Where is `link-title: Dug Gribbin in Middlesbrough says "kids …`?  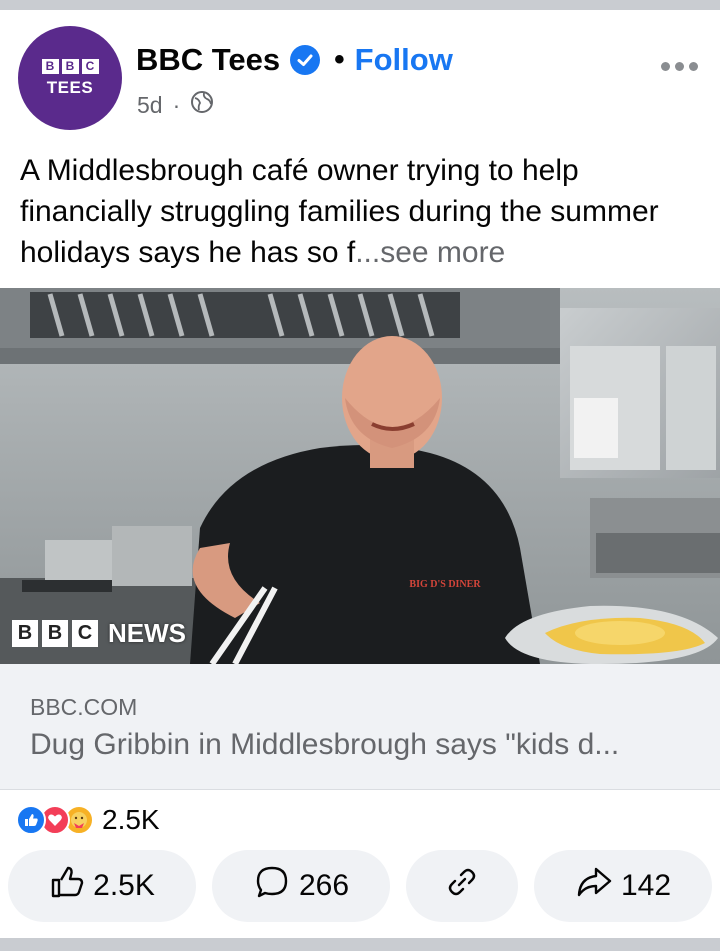 link-title: Dug Gribbin in Middlesbrough says "kids … is located at coordinates (325, 744).